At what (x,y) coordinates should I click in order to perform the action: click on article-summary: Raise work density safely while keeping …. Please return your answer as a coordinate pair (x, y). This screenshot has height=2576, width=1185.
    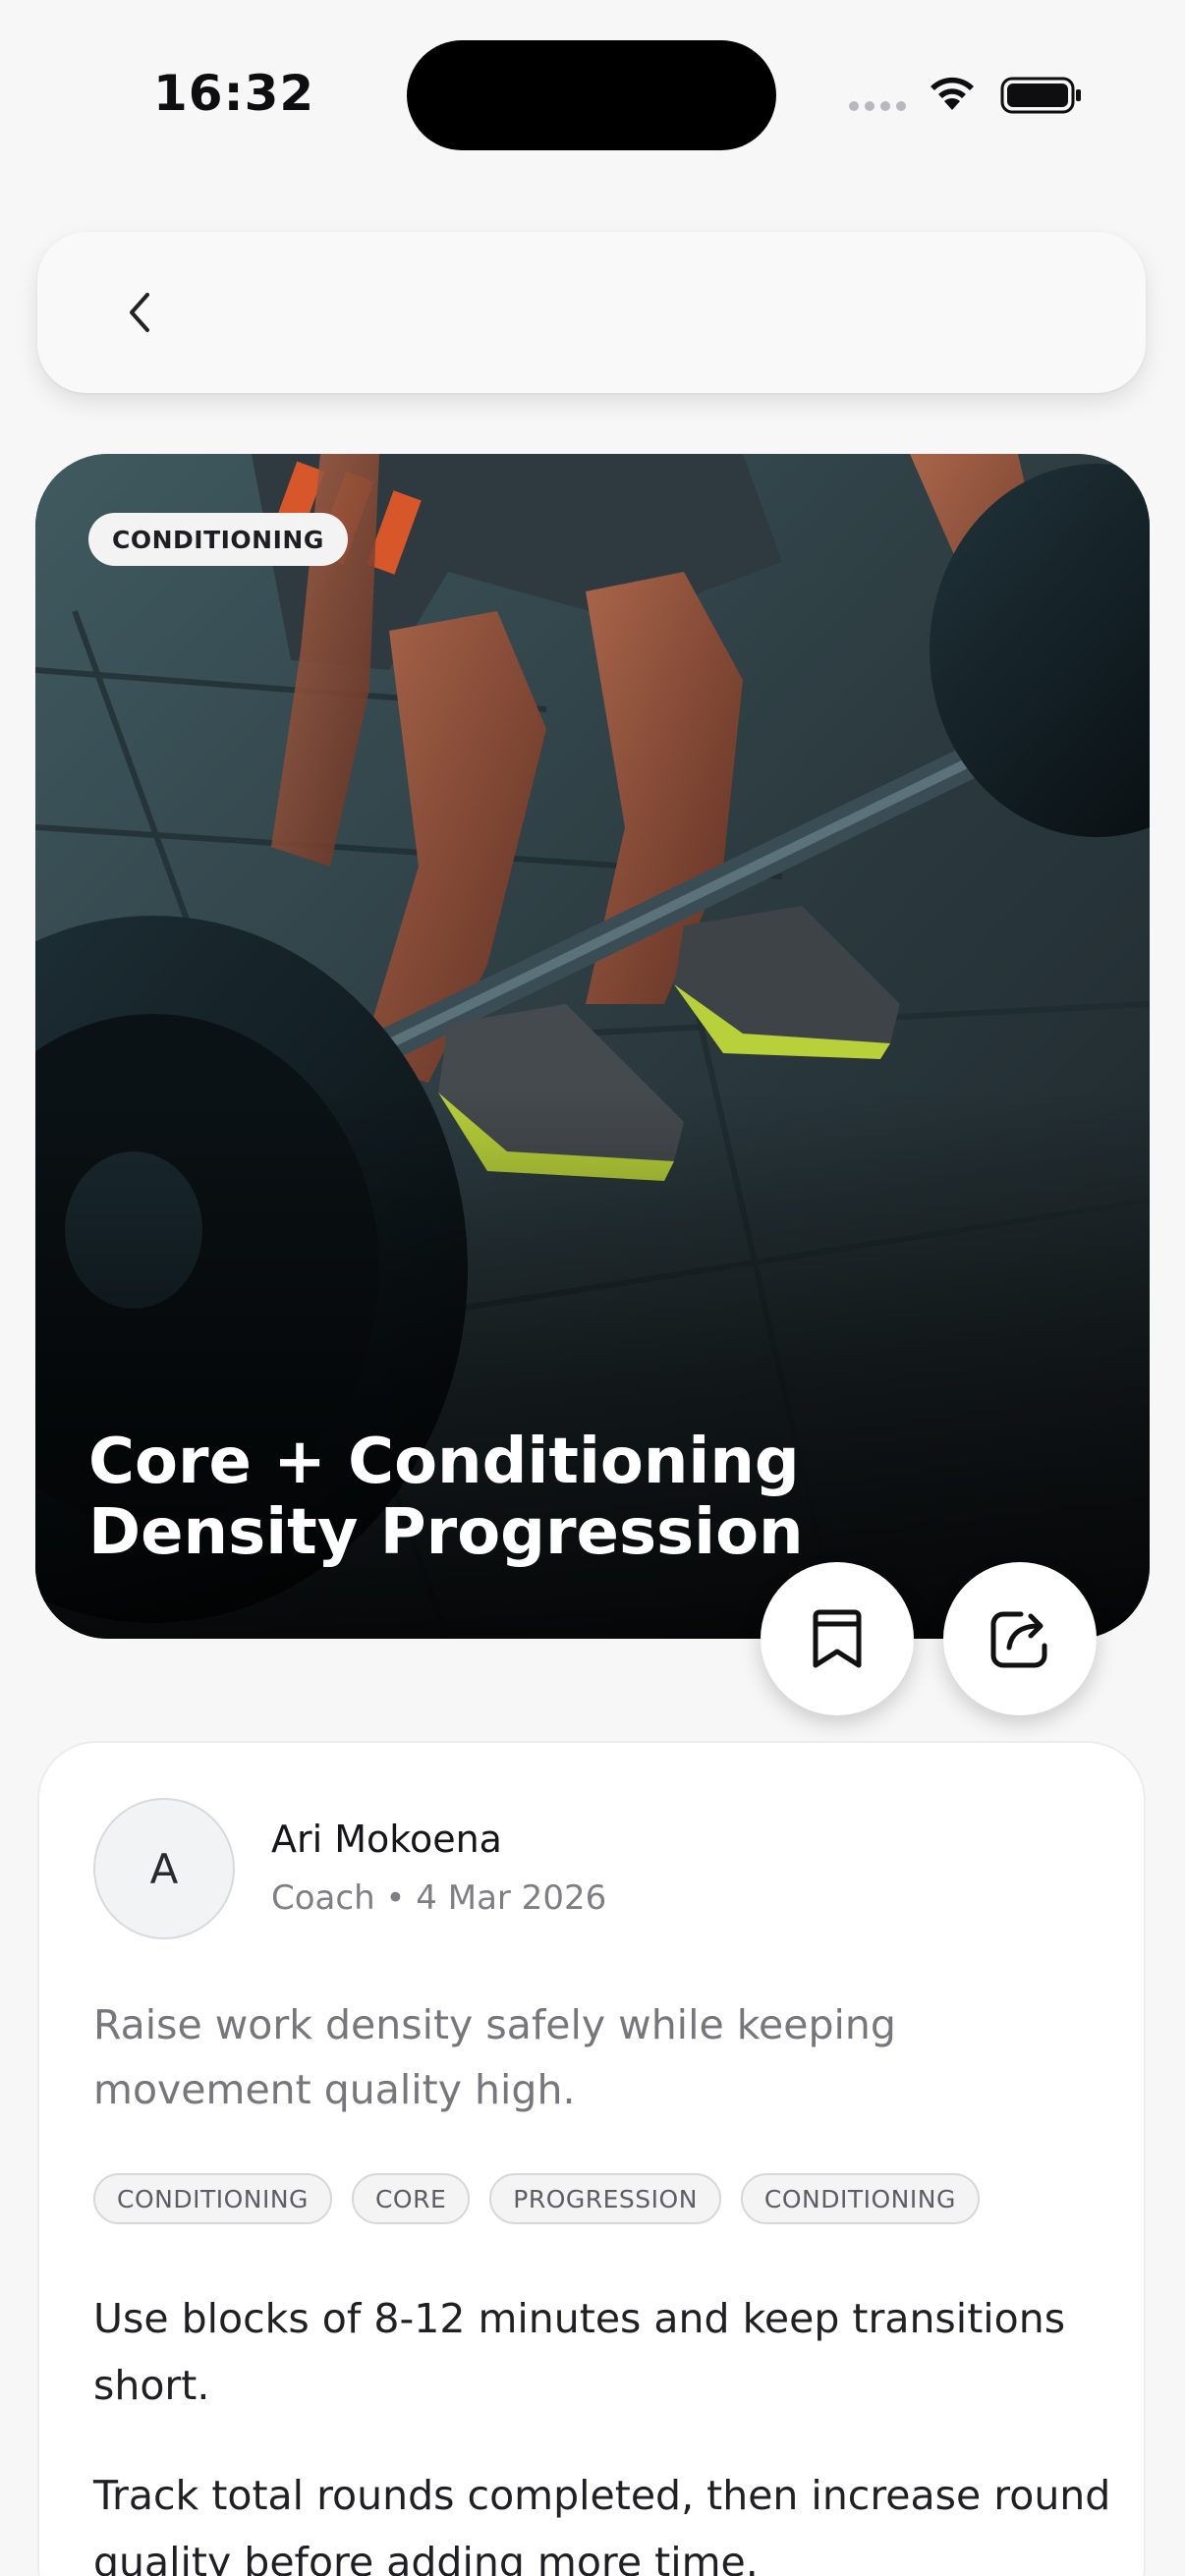
    Looking at the image, I should click on (495, 2057).